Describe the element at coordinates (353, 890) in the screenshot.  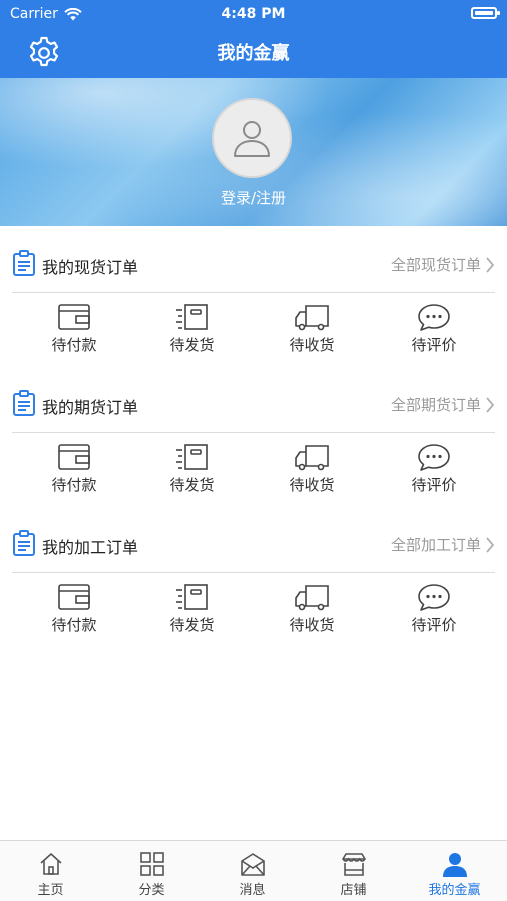
I see `tab-label: 店铺` at that location.